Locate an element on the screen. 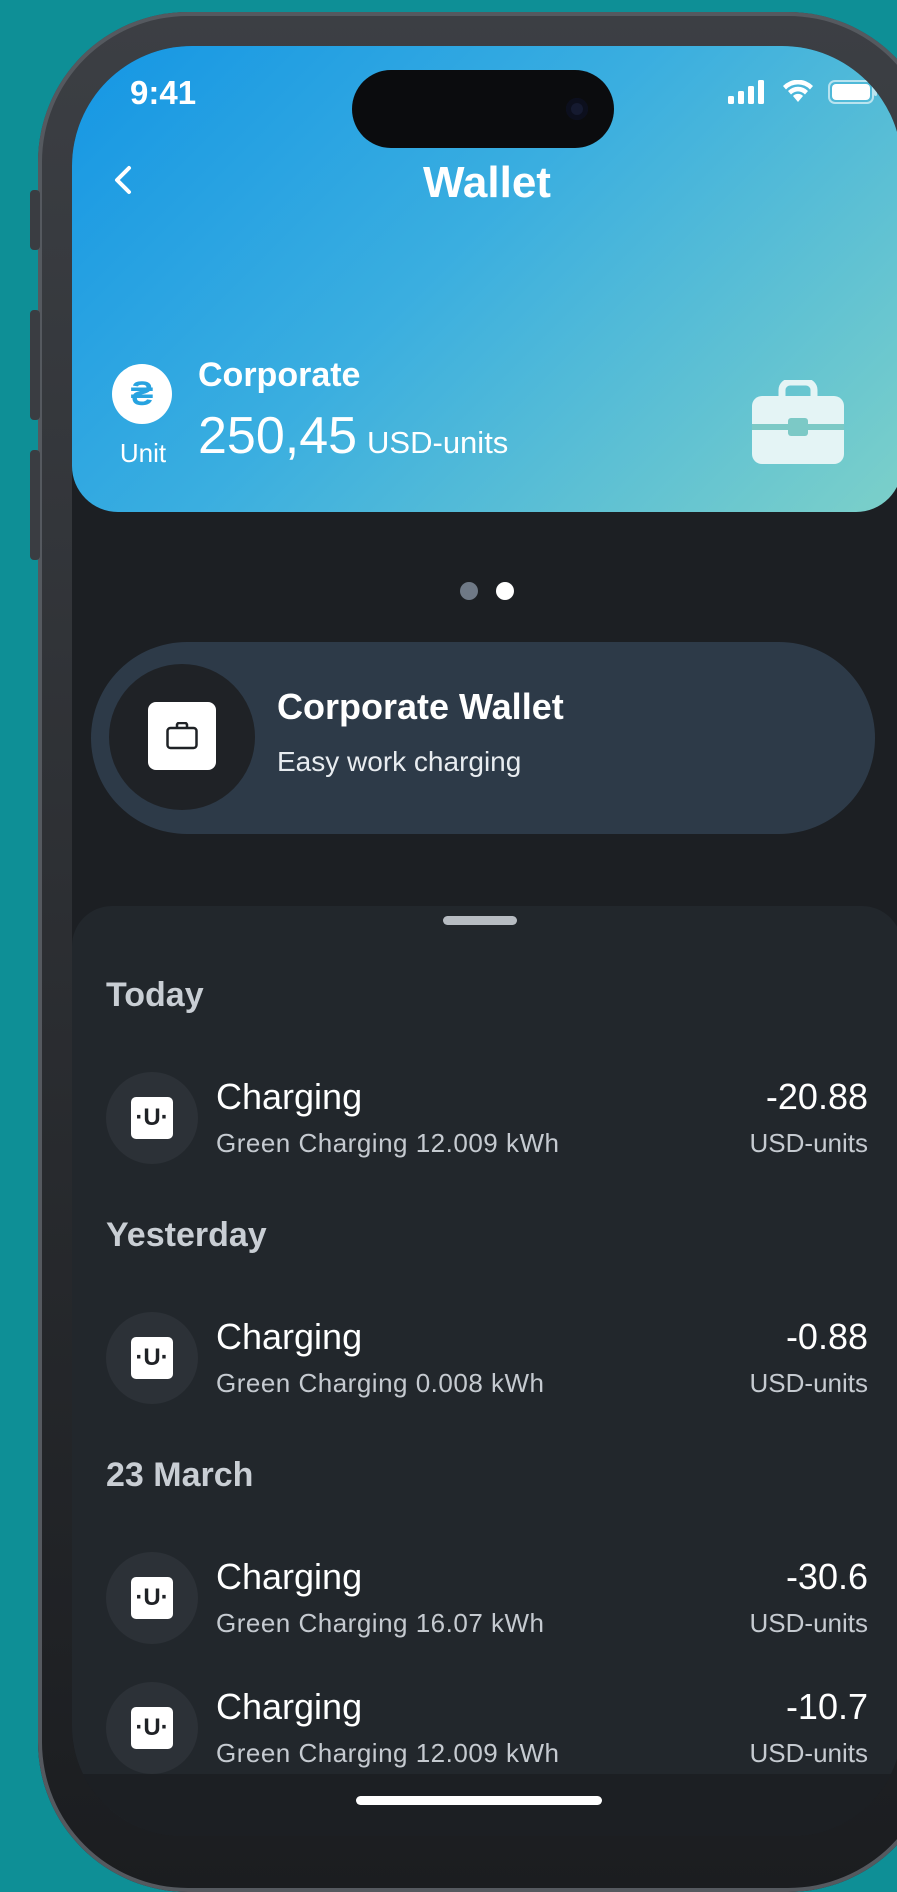  battery-icon is located at coordinates (852, 92).